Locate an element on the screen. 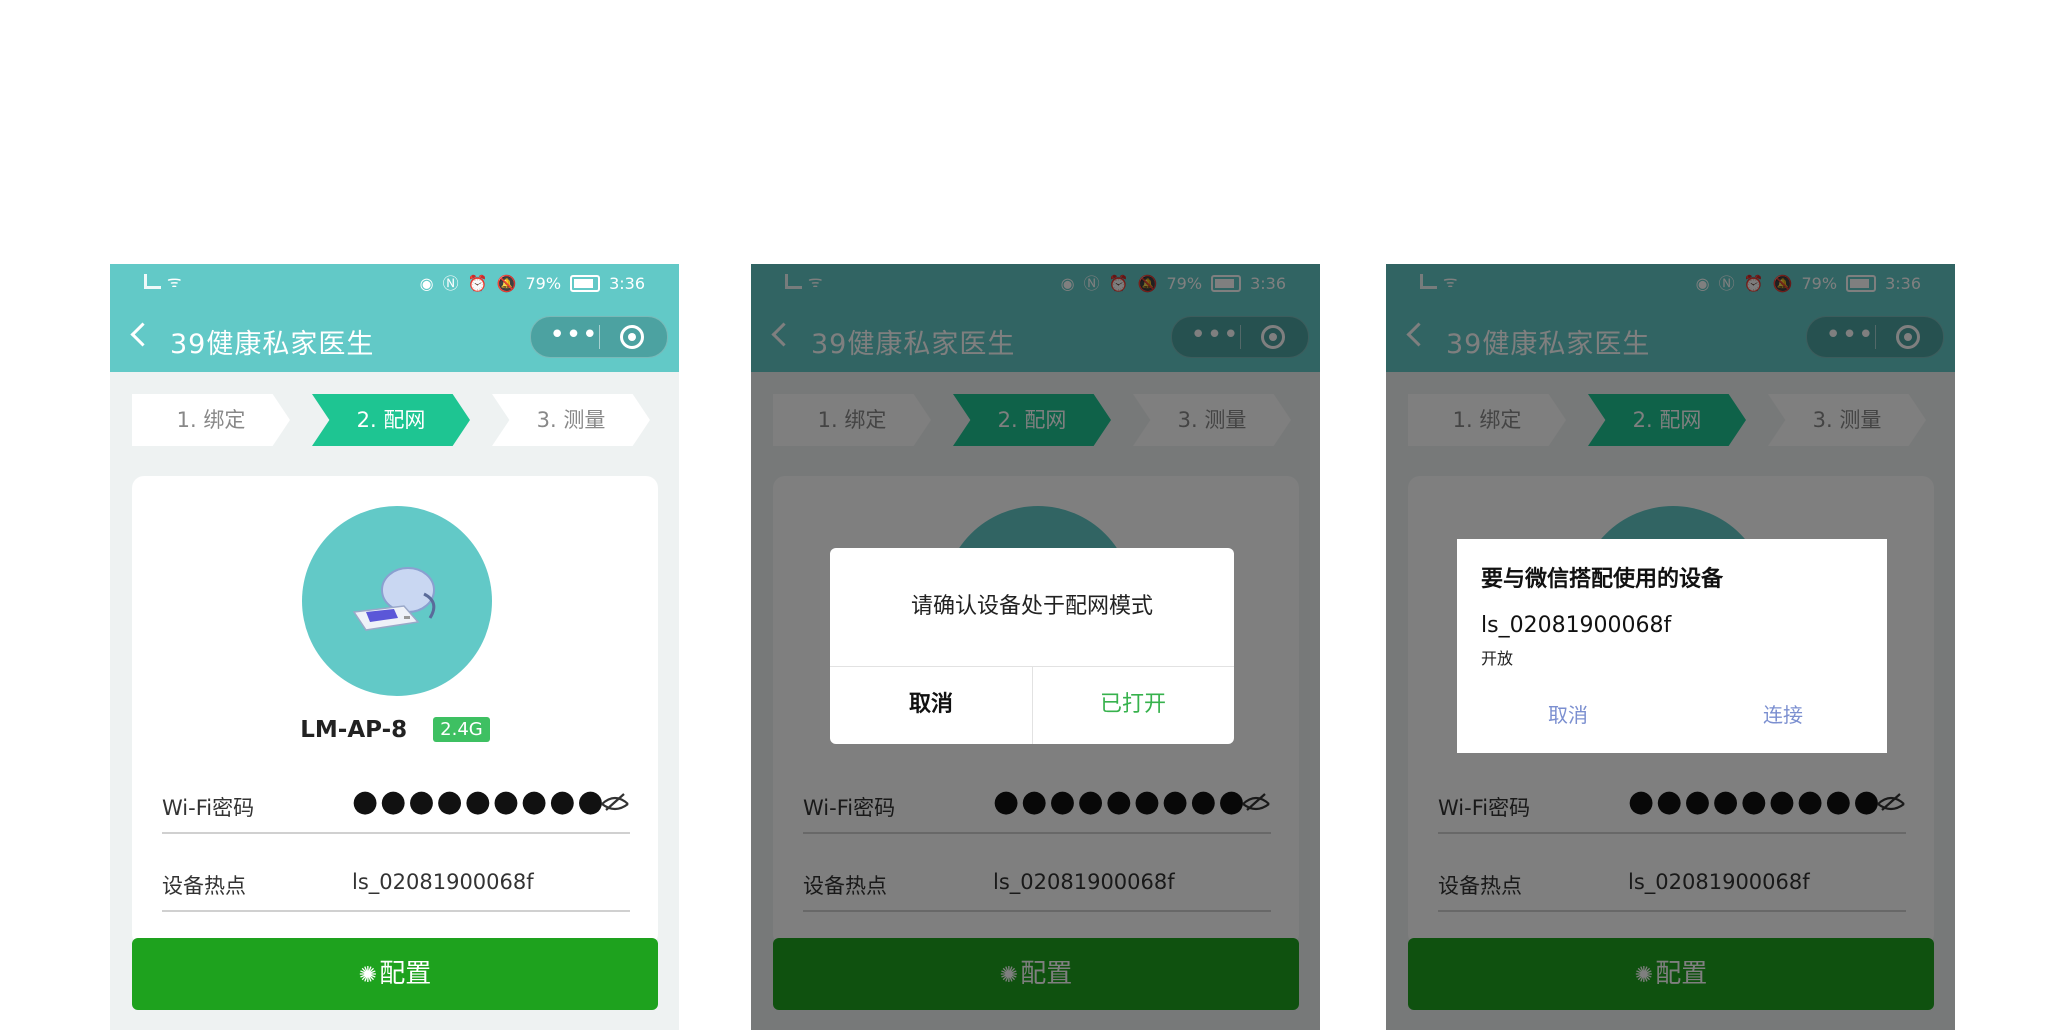 The image size is (2064, 1030). dialog-cancel-button: 取消 is located at coordinates (931, 702).